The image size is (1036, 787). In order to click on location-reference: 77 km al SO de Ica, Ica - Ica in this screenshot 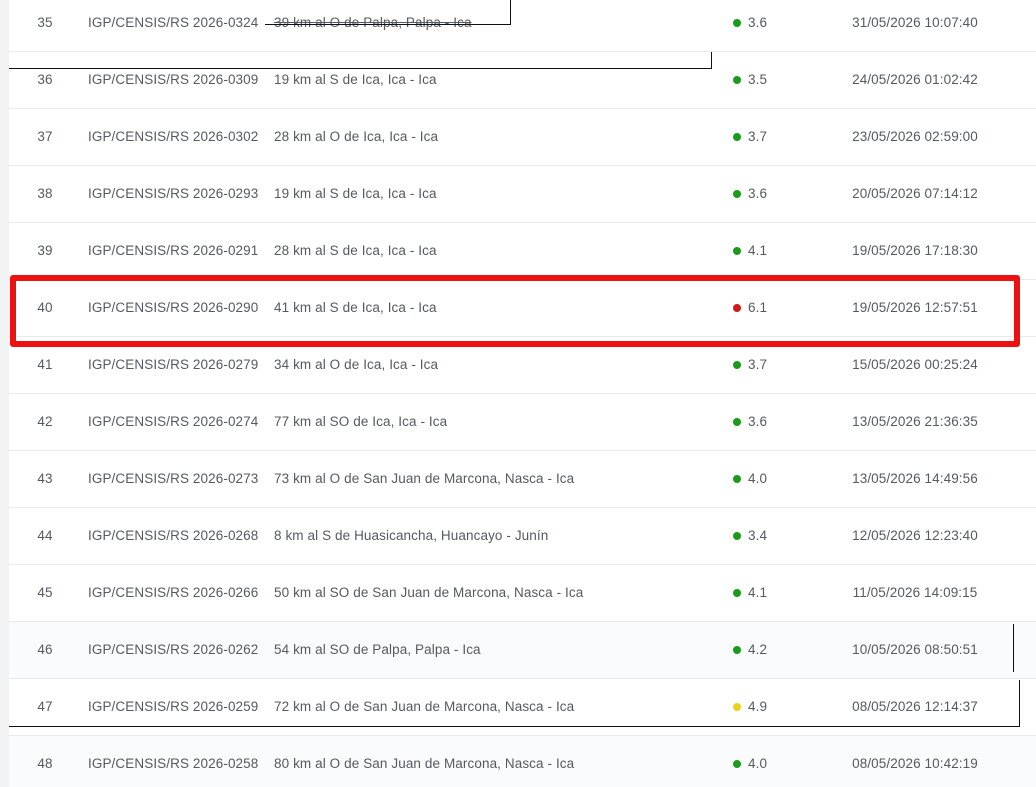, I will do `click(361, 421)`.